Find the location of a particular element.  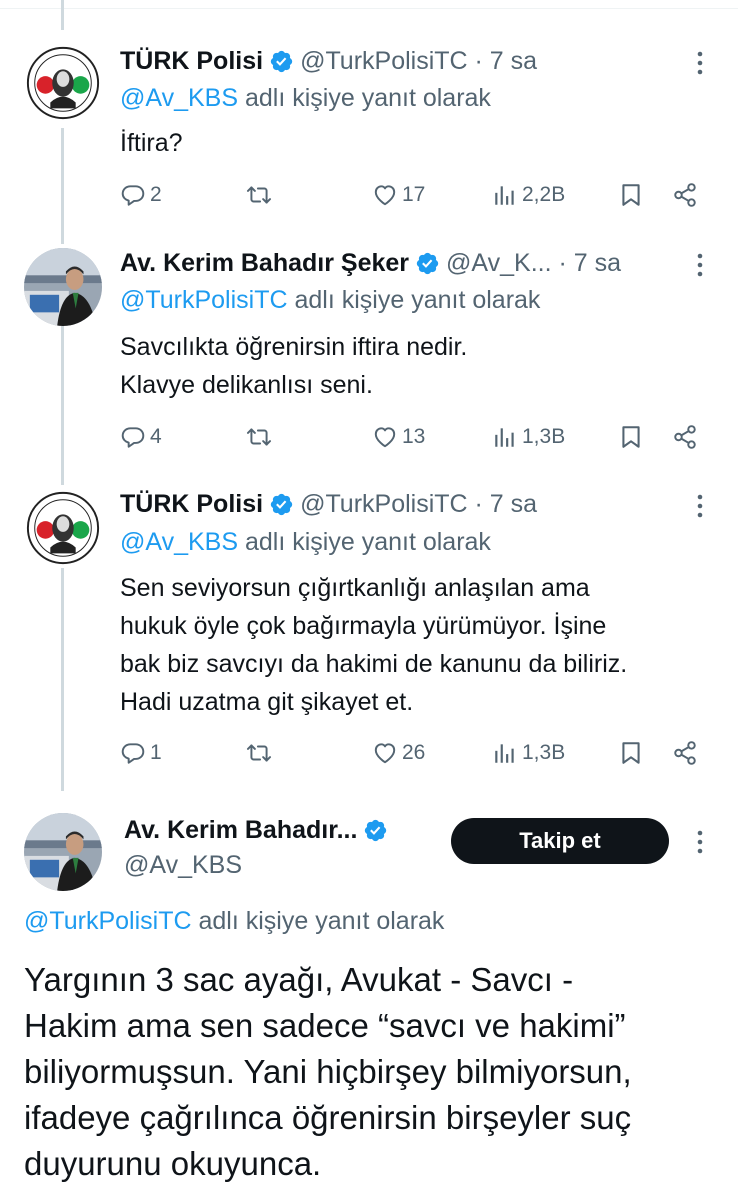

like-count: 17 is located at coordinates (414, 194).